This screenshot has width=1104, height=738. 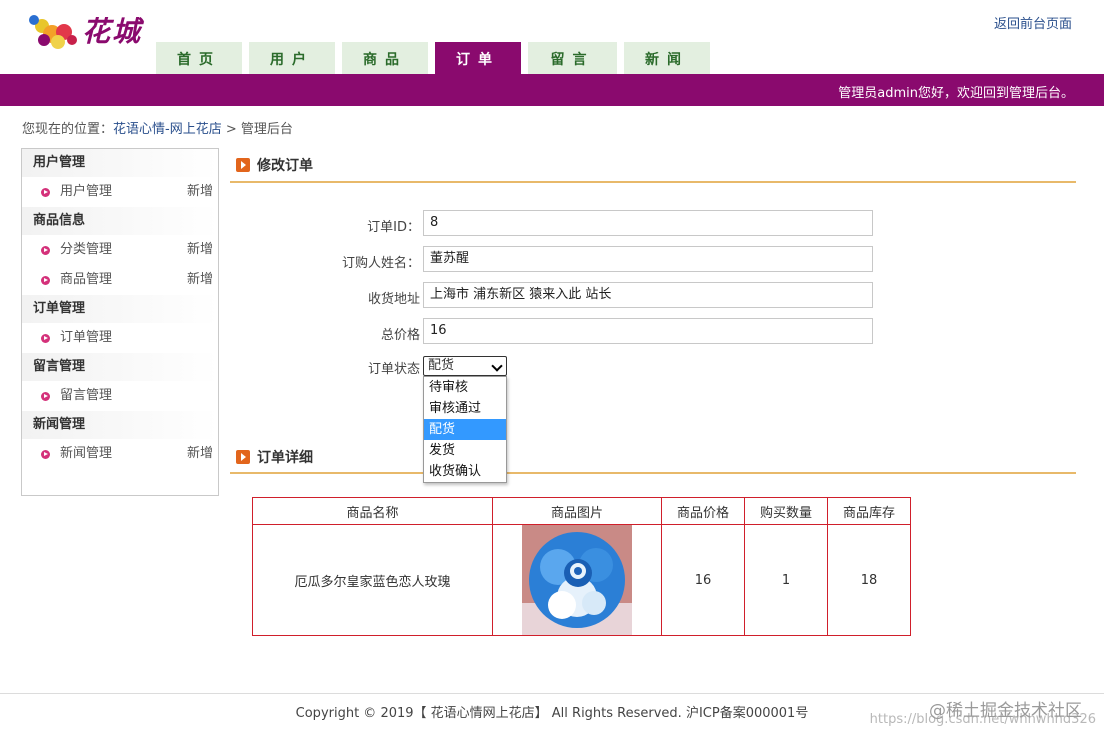 I want to click on sidebar-group-news-management: 新闻管理, so click(x=120, y=425).